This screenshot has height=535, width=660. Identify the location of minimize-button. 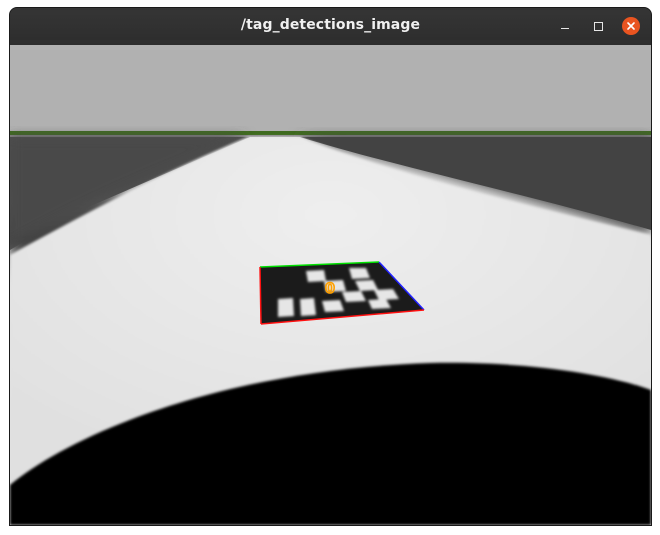
(565, 26).